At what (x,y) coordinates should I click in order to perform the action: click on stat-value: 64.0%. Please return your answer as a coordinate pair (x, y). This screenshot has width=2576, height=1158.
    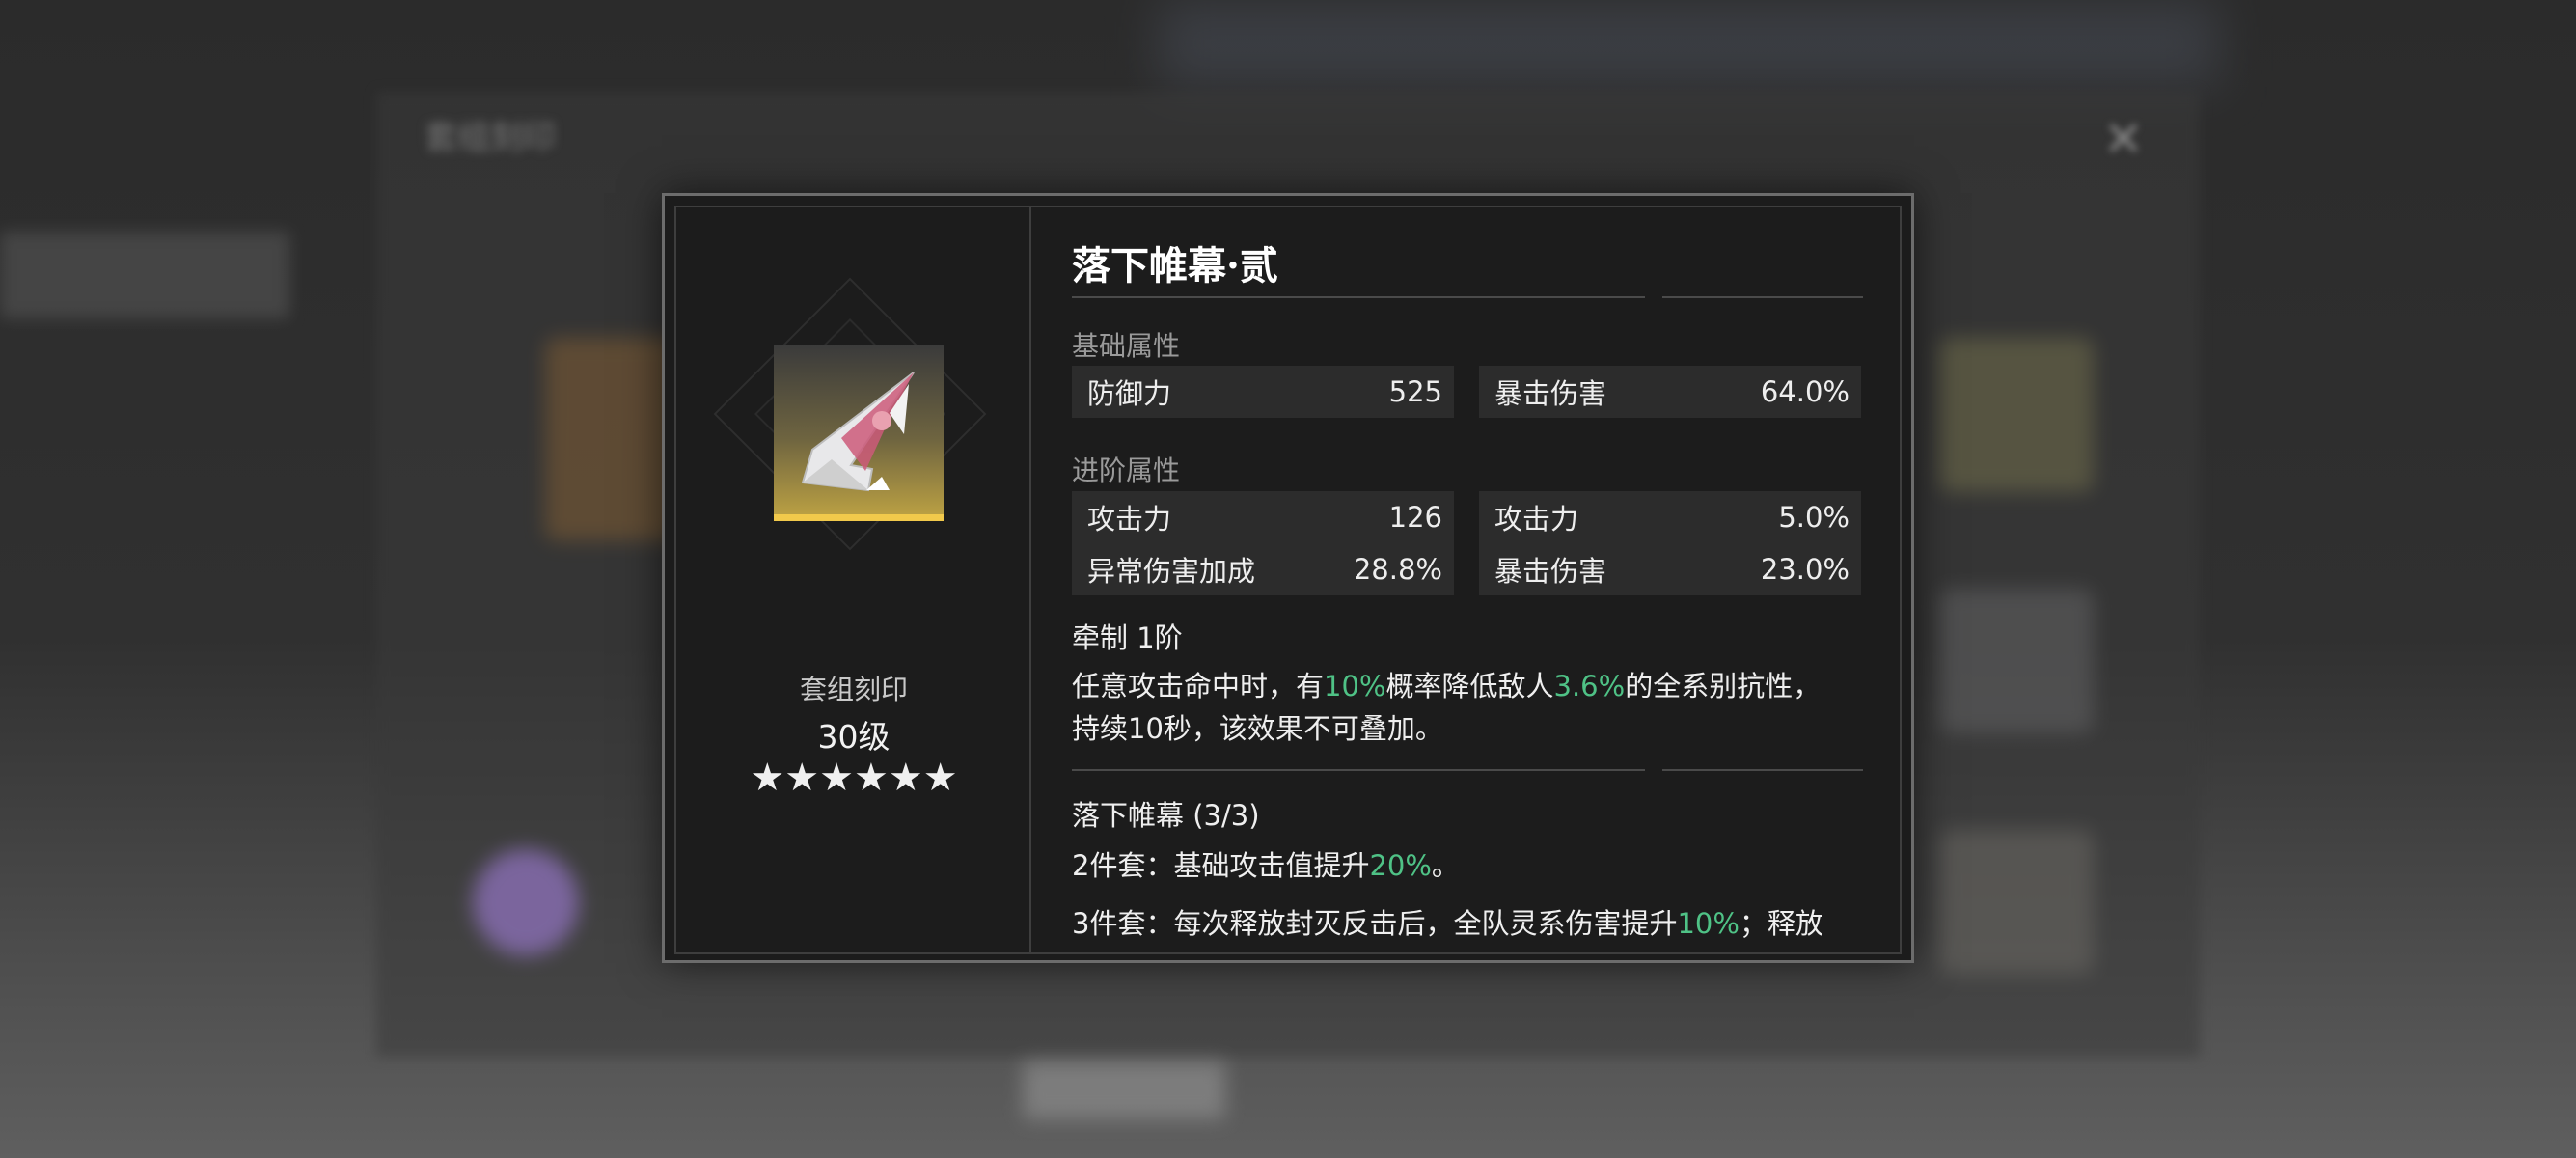
    Looking at the image, I should click on (1805, 391).